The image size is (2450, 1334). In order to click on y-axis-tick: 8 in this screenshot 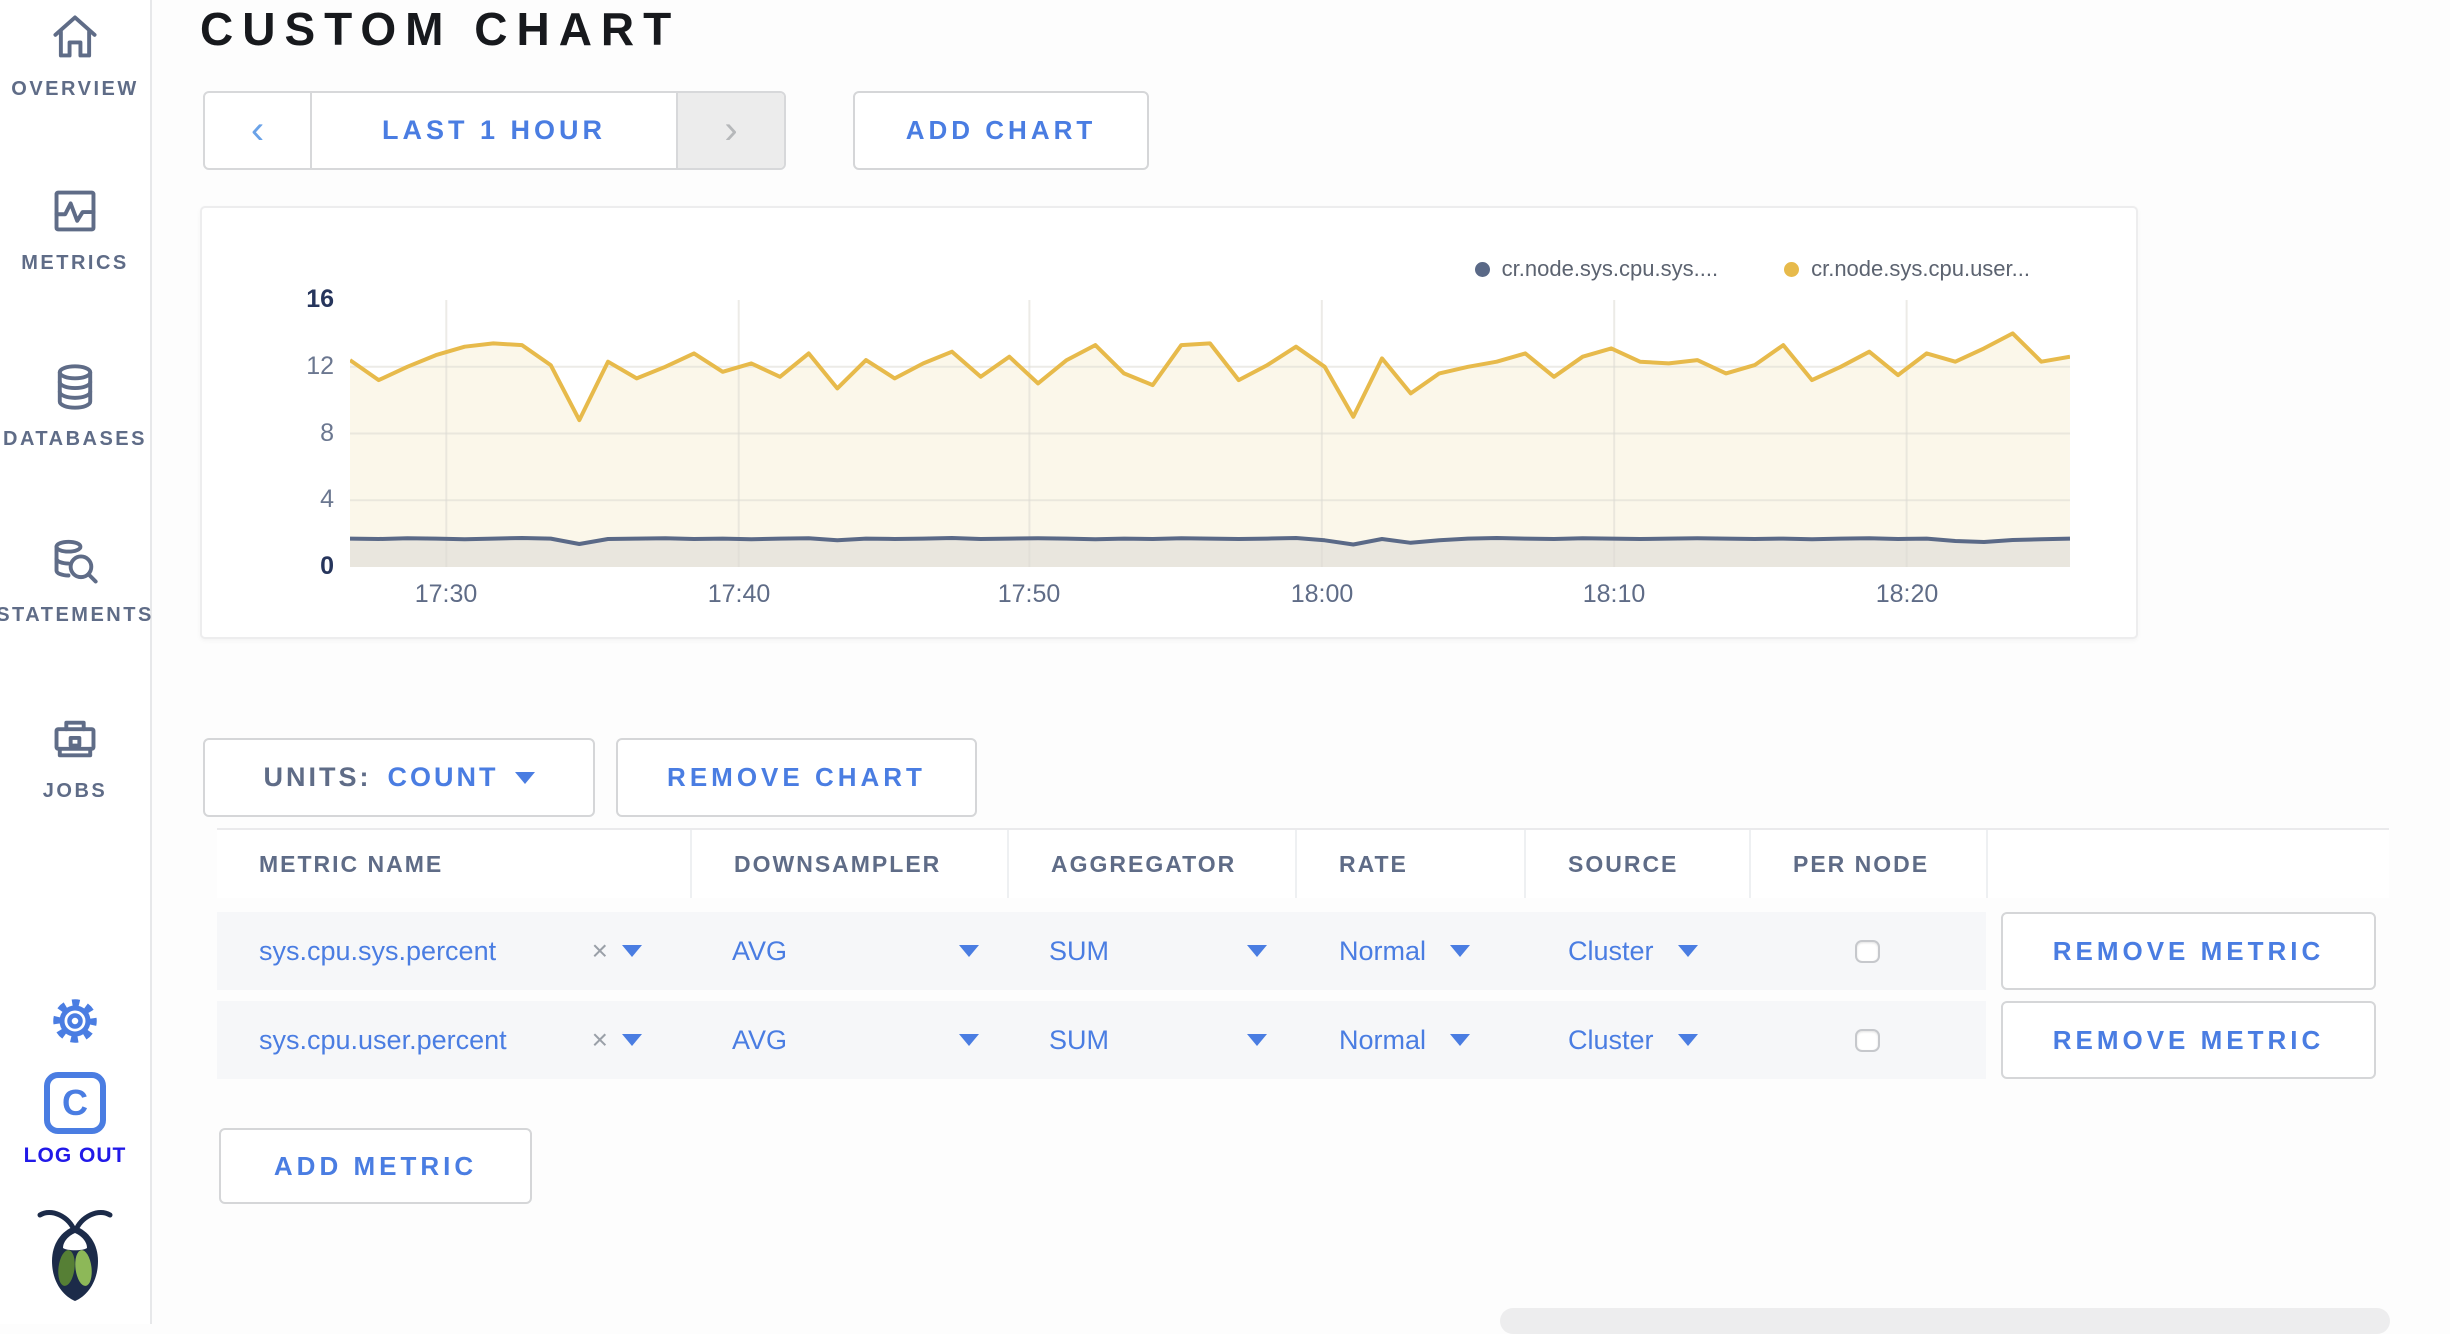, I will do `click(327, 433)`.